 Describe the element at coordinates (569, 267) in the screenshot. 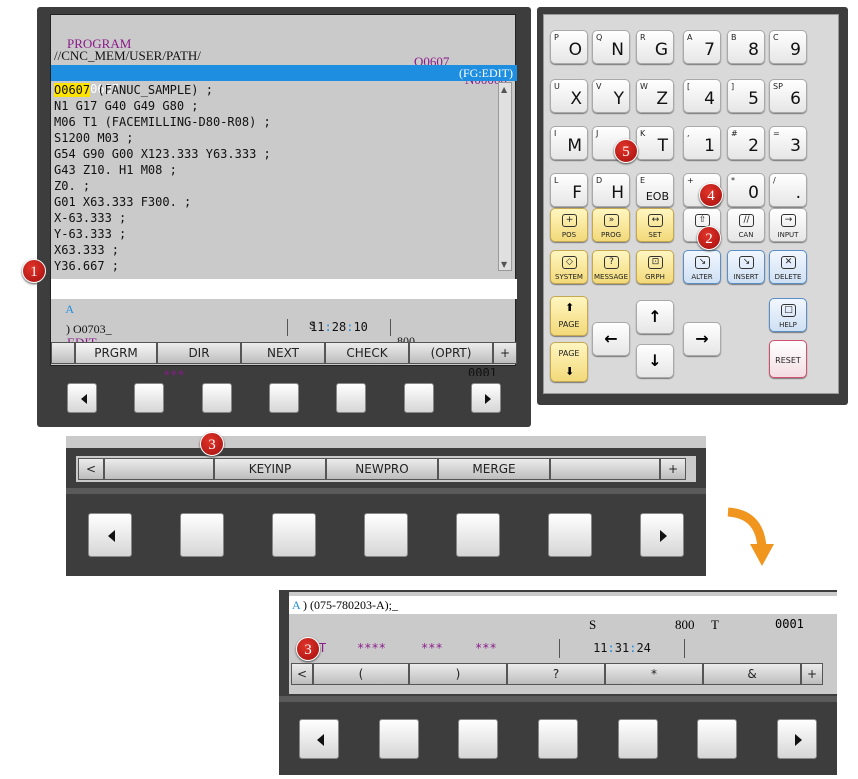

I see `key-func-system: ◇ SYSTEM` at that location.